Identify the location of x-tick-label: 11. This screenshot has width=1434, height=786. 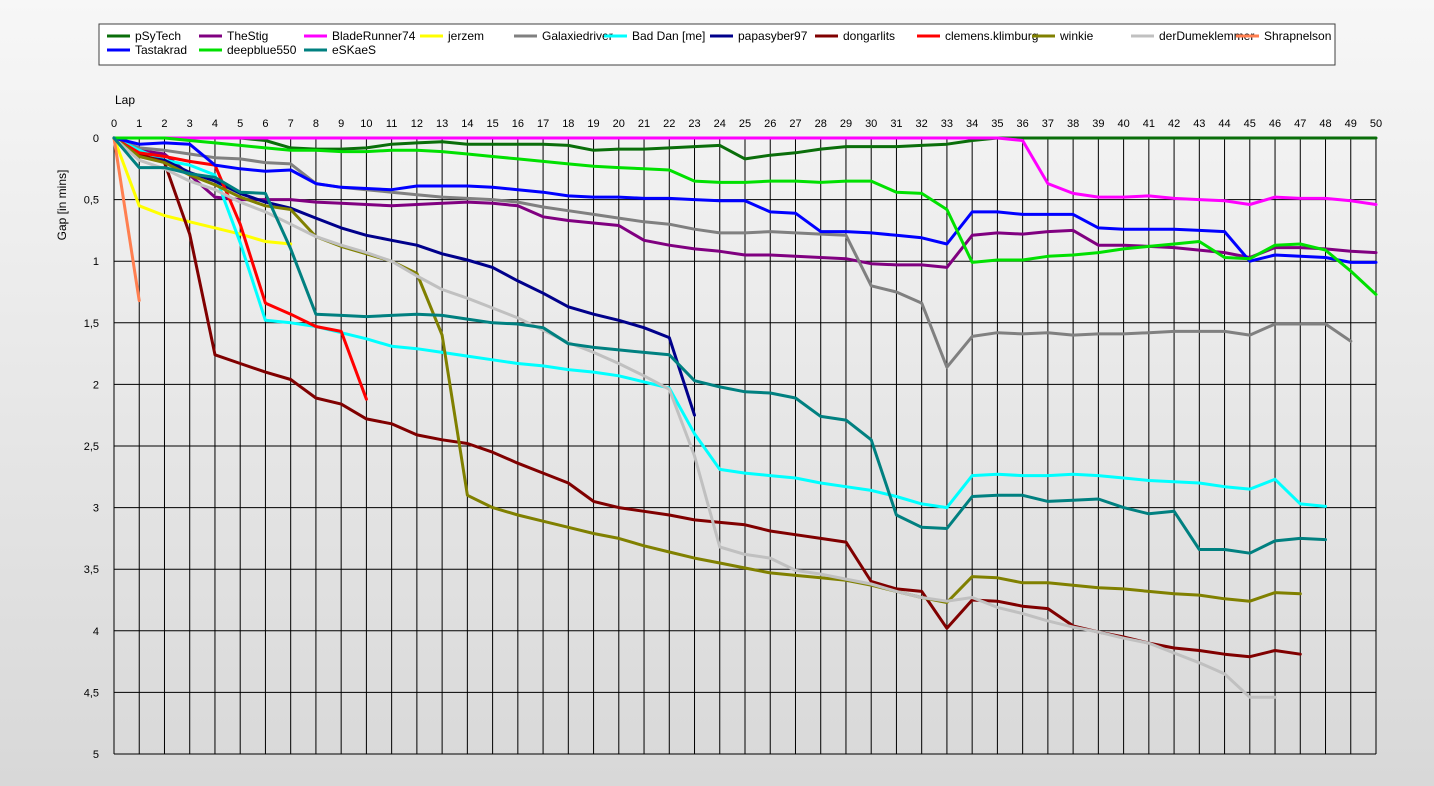
(391, 124).